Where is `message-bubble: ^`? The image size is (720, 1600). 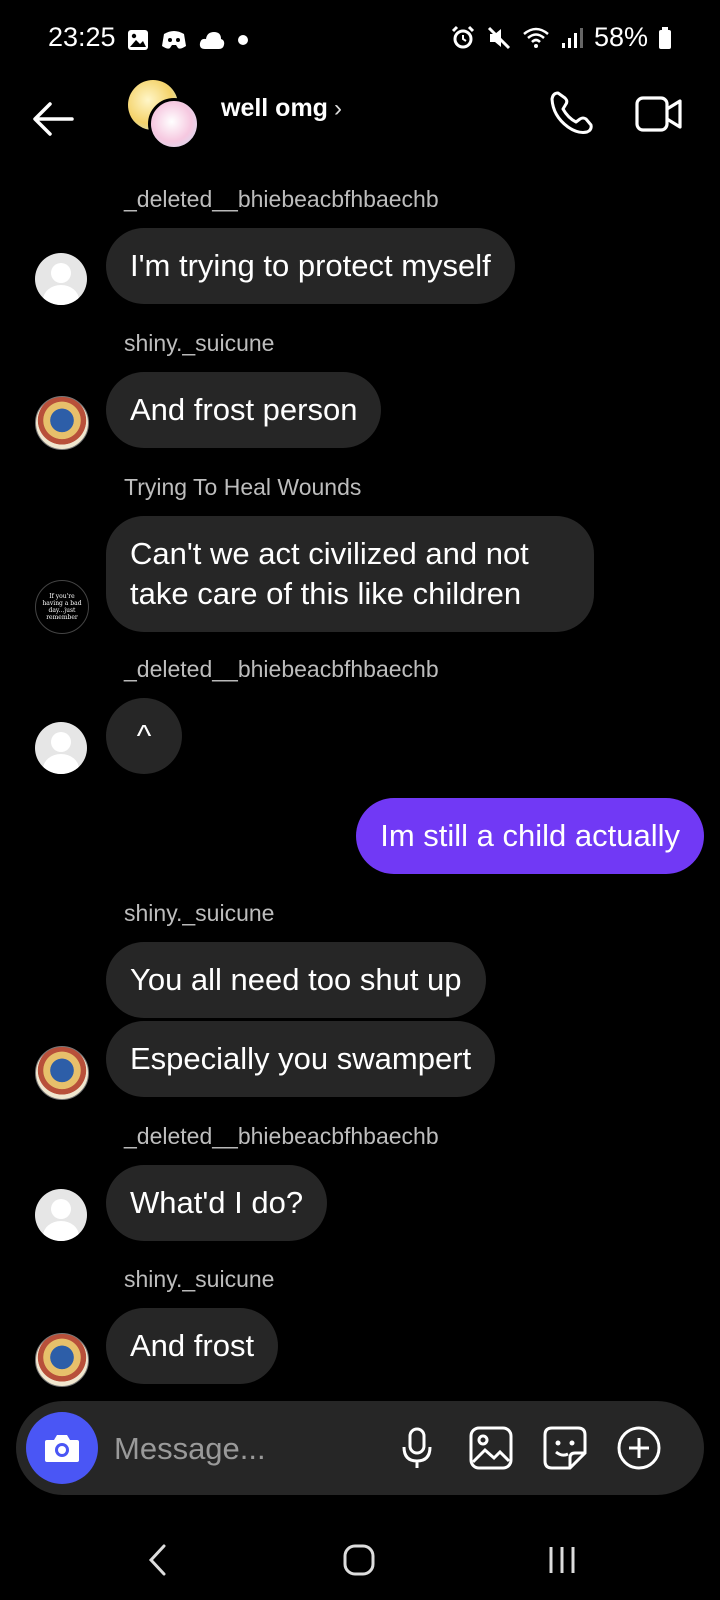
message-bubble: ^ is located at coordinates (144, 736).